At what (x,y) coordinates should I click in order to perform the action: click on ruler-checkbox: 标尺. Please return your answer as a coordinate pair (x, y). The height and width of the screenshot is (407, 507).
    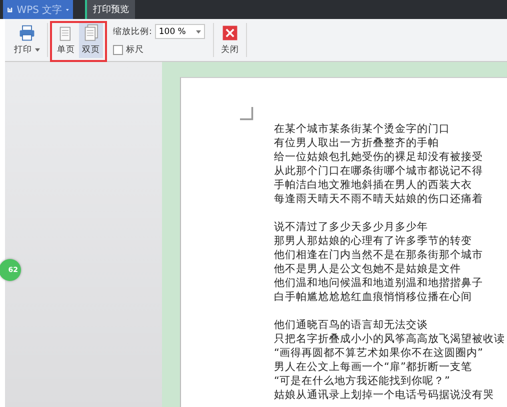
    Looking at the image, I should click on (159, 50).